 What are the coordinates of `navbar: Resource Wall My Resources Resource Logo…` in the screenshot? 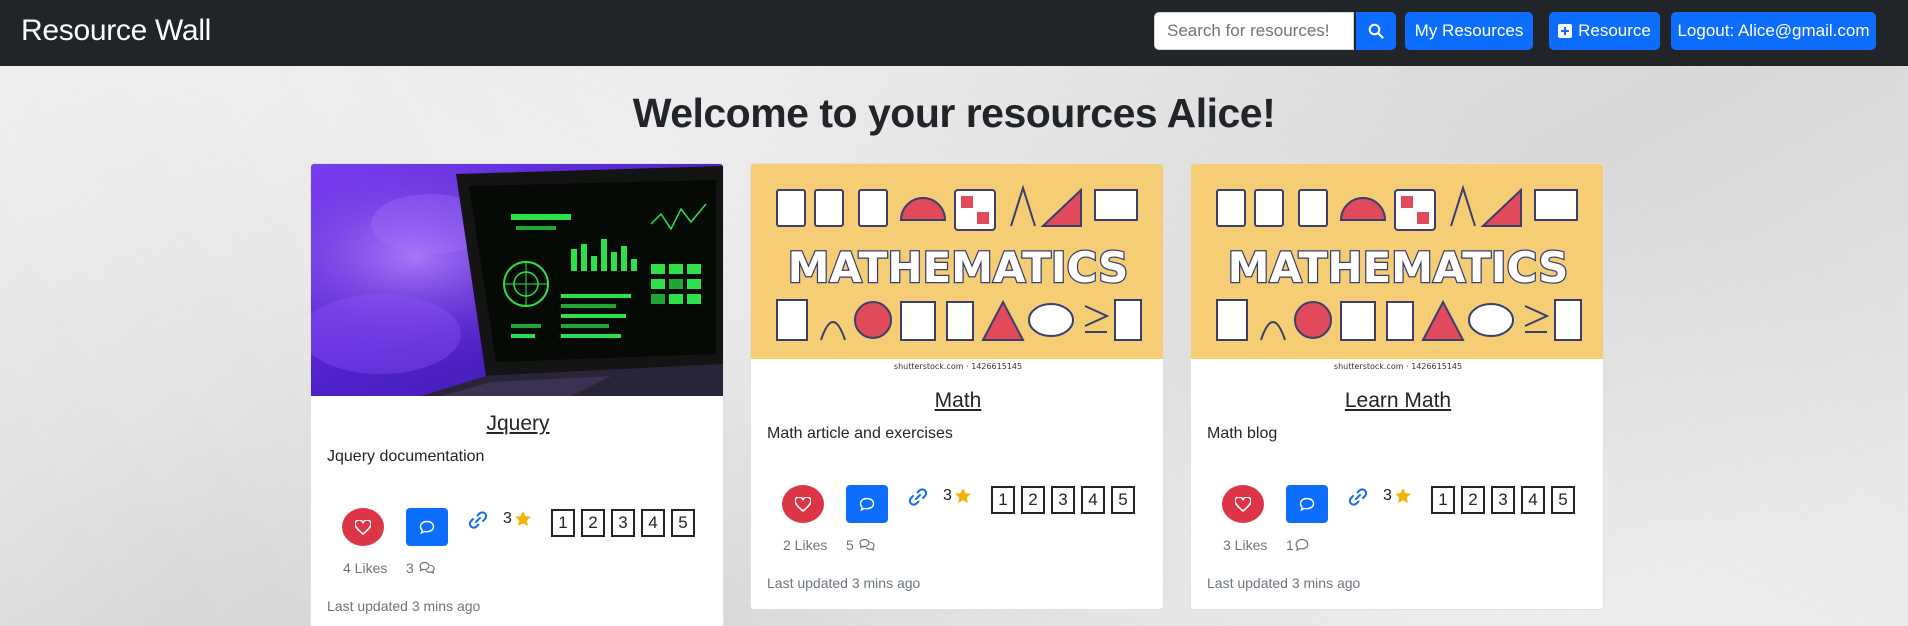 It's located at (954, 33).